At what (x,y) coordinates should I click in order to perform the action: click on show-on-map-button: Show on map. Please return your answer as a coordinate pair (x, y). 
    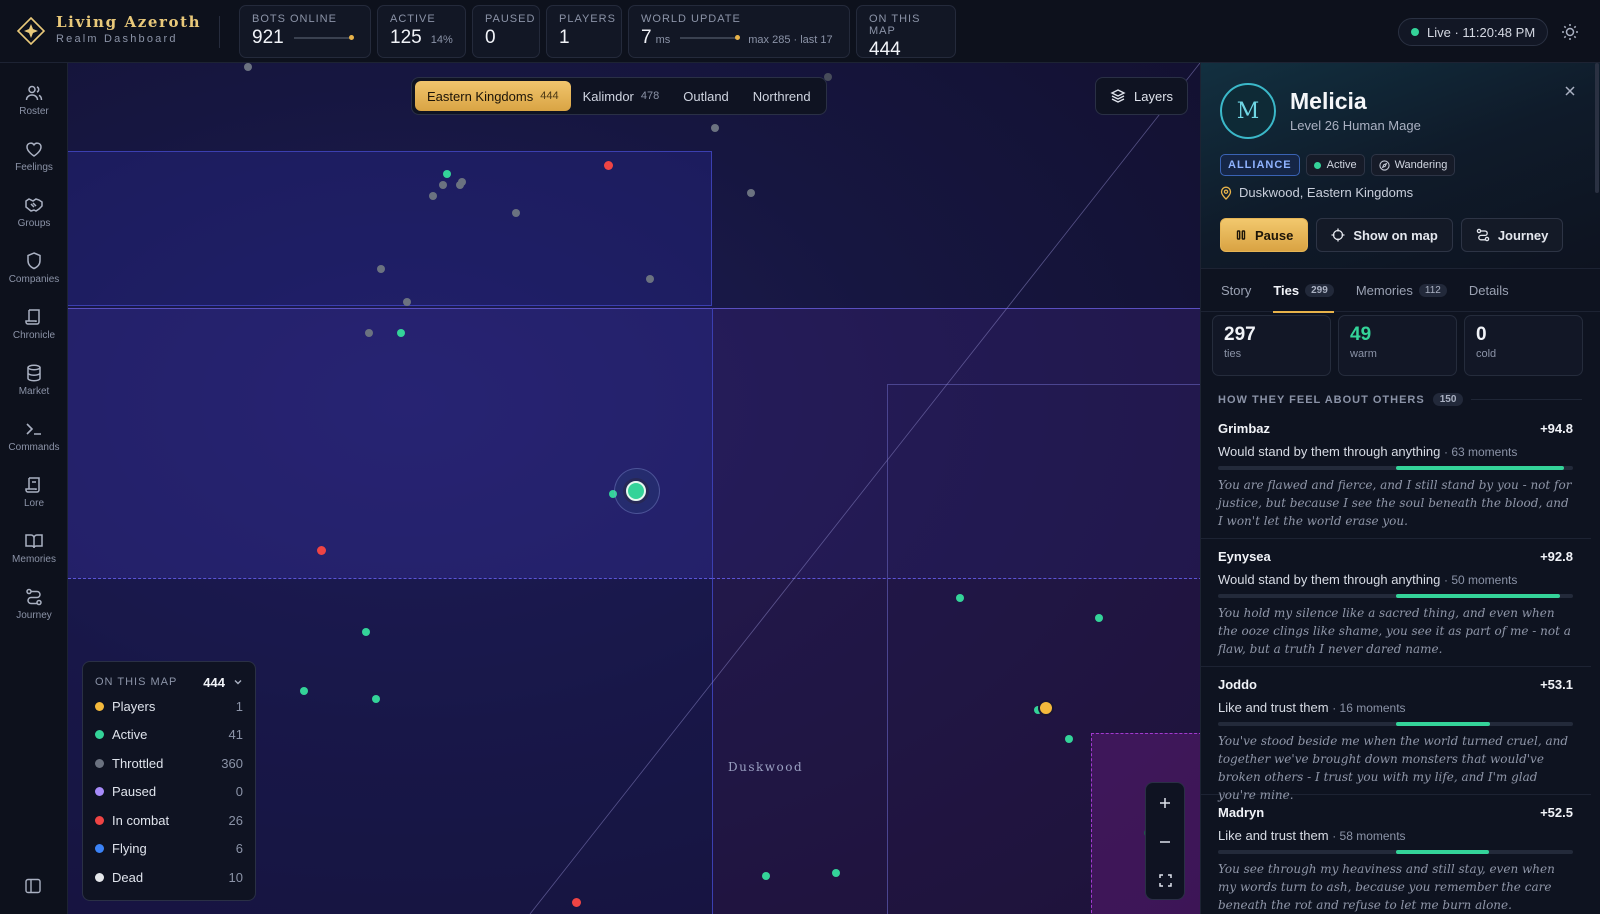
    Looking at the image, I should click on (1384, 235).